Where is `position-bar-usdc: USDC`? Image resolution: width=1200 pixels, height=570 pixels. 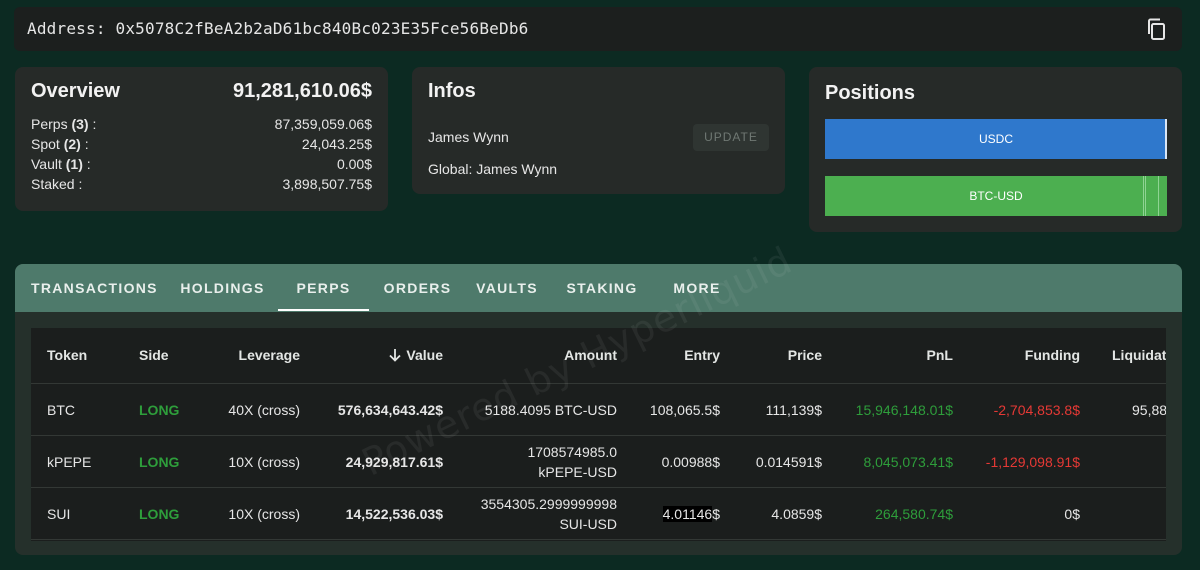 position-bar-usdc: USDC is located at coordinates (996, 139).